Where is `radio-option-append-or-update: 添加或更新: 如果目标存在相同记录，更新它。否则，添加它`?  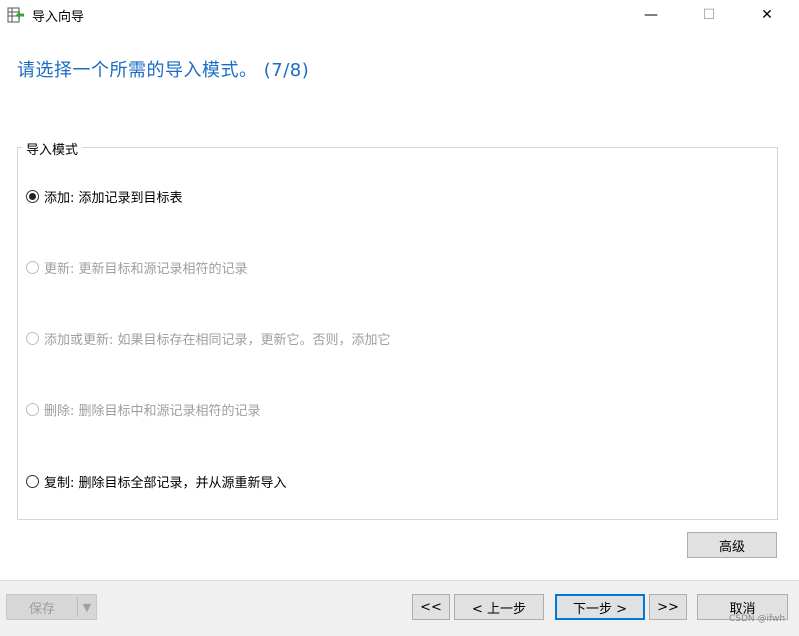 radio-option-append-or-update: 添加或更新: 如果目标存在相同记录，更新它。否则，添加它 is located at coordinates (208, 338).